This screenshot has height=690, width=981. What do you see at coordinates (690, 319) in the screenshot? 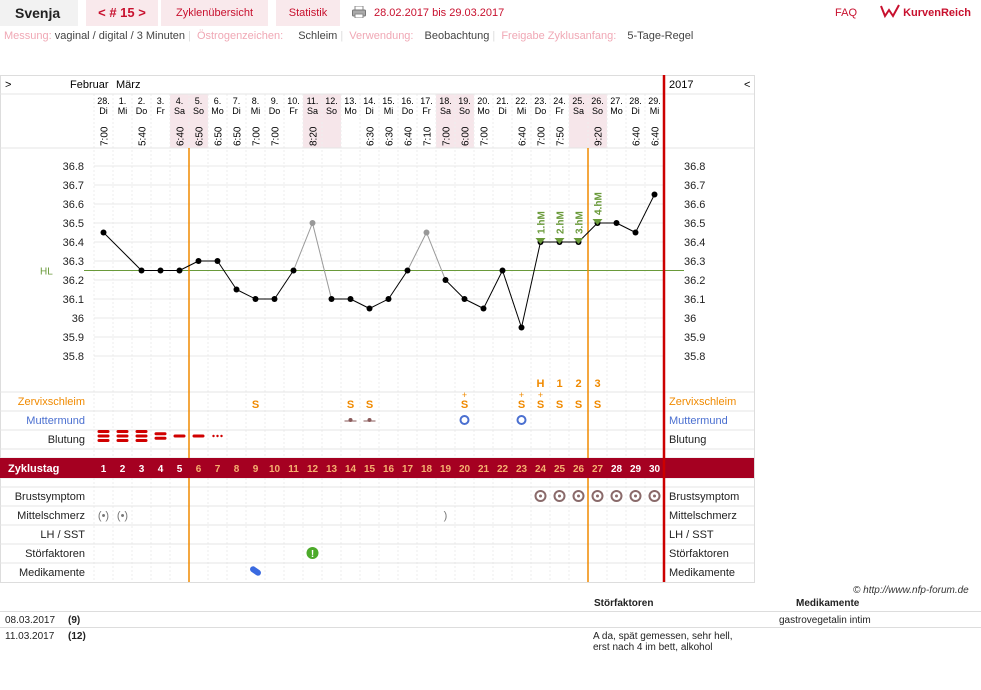
I see `y-tick-label-right: 36` at bounding box center [690, 319].